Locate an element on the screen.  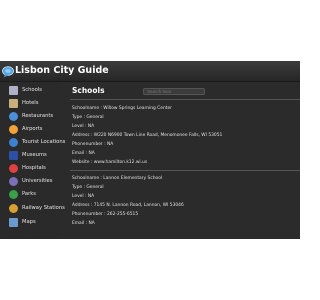
sidebar-item-tourist-locations: Tourist Locations is located at coordinates (32, 143).